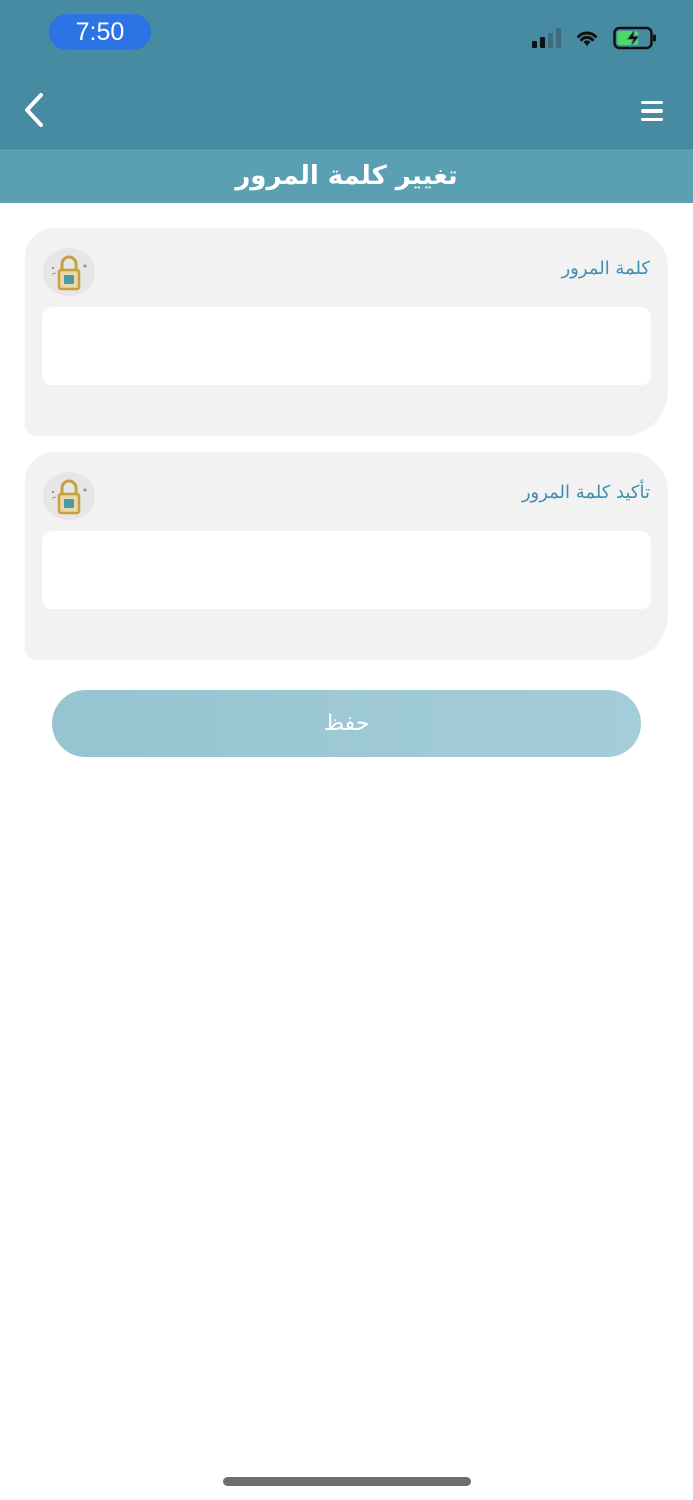 The width and height of the screenshot is (693, 1500). Describe the element at coordinates (652, 111) in the screenshot. I see `hamburger-menu-icon` at that location.